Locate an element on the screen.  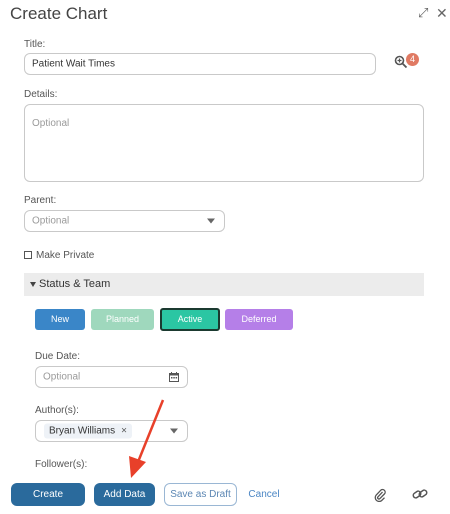
cancel-link: Cancel is located at coordinates (264, 494).